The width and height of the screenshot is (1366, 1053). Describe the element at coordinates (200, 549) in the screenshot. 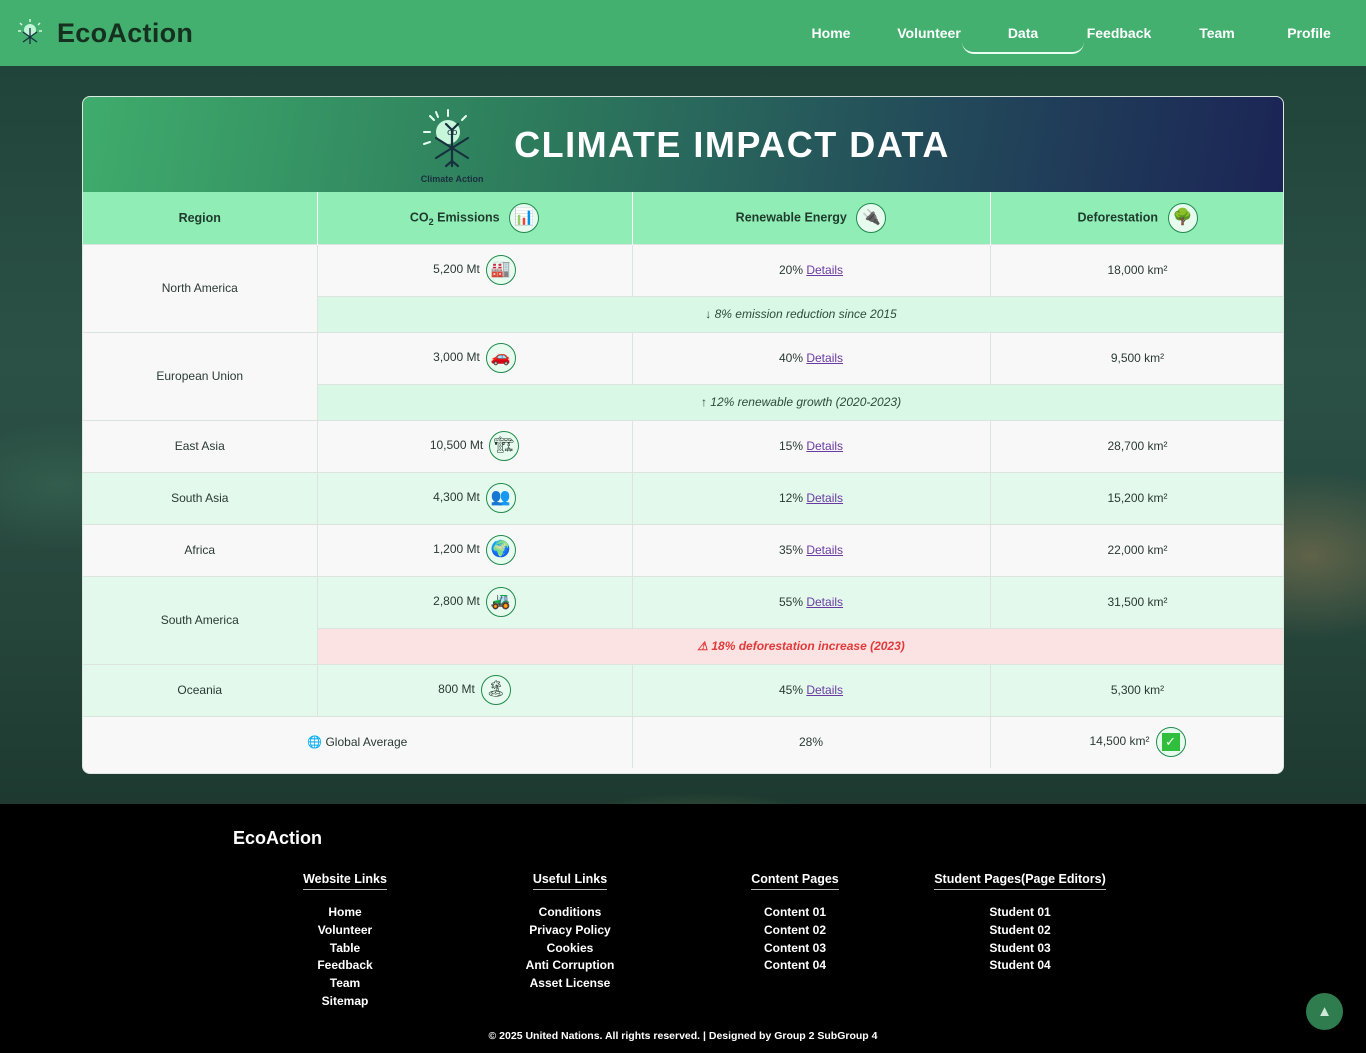

I see `region-cell: Africa` at that location.